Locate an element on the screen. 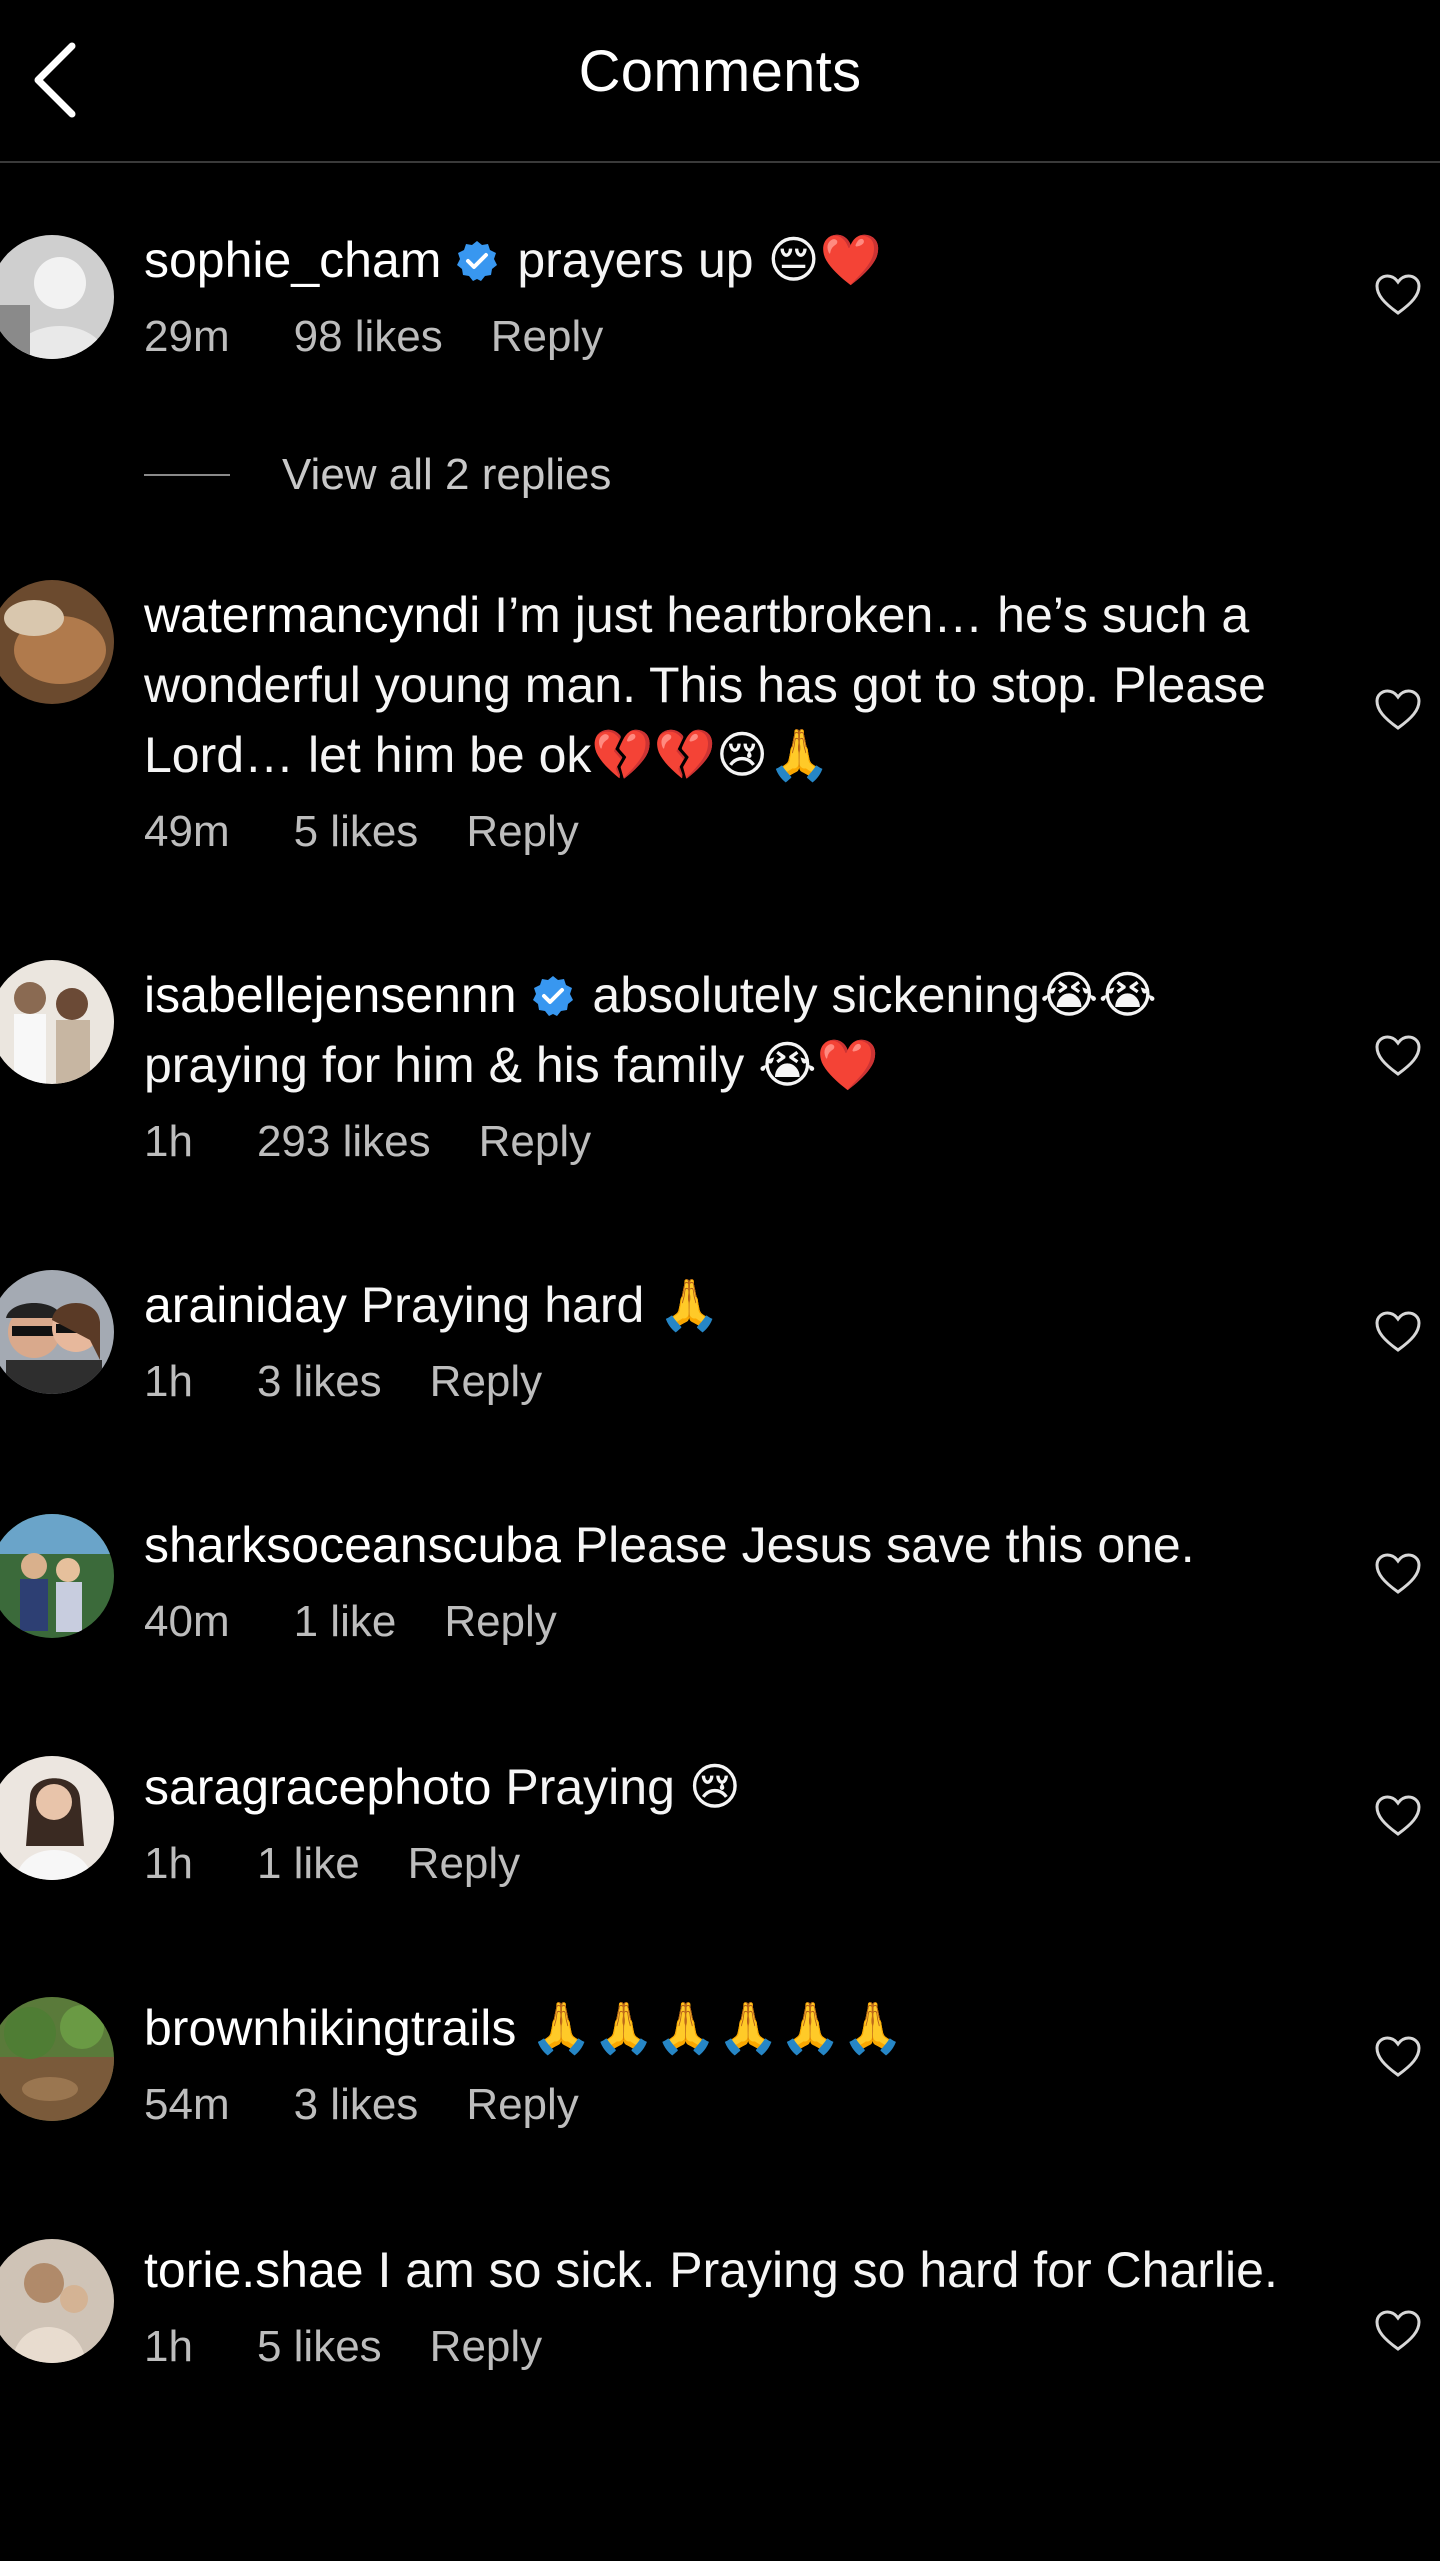 Image resolution: width=1440 pixels, height=2561 pixels. comment-username: watermancyndi is located at coordinates (312, 615).